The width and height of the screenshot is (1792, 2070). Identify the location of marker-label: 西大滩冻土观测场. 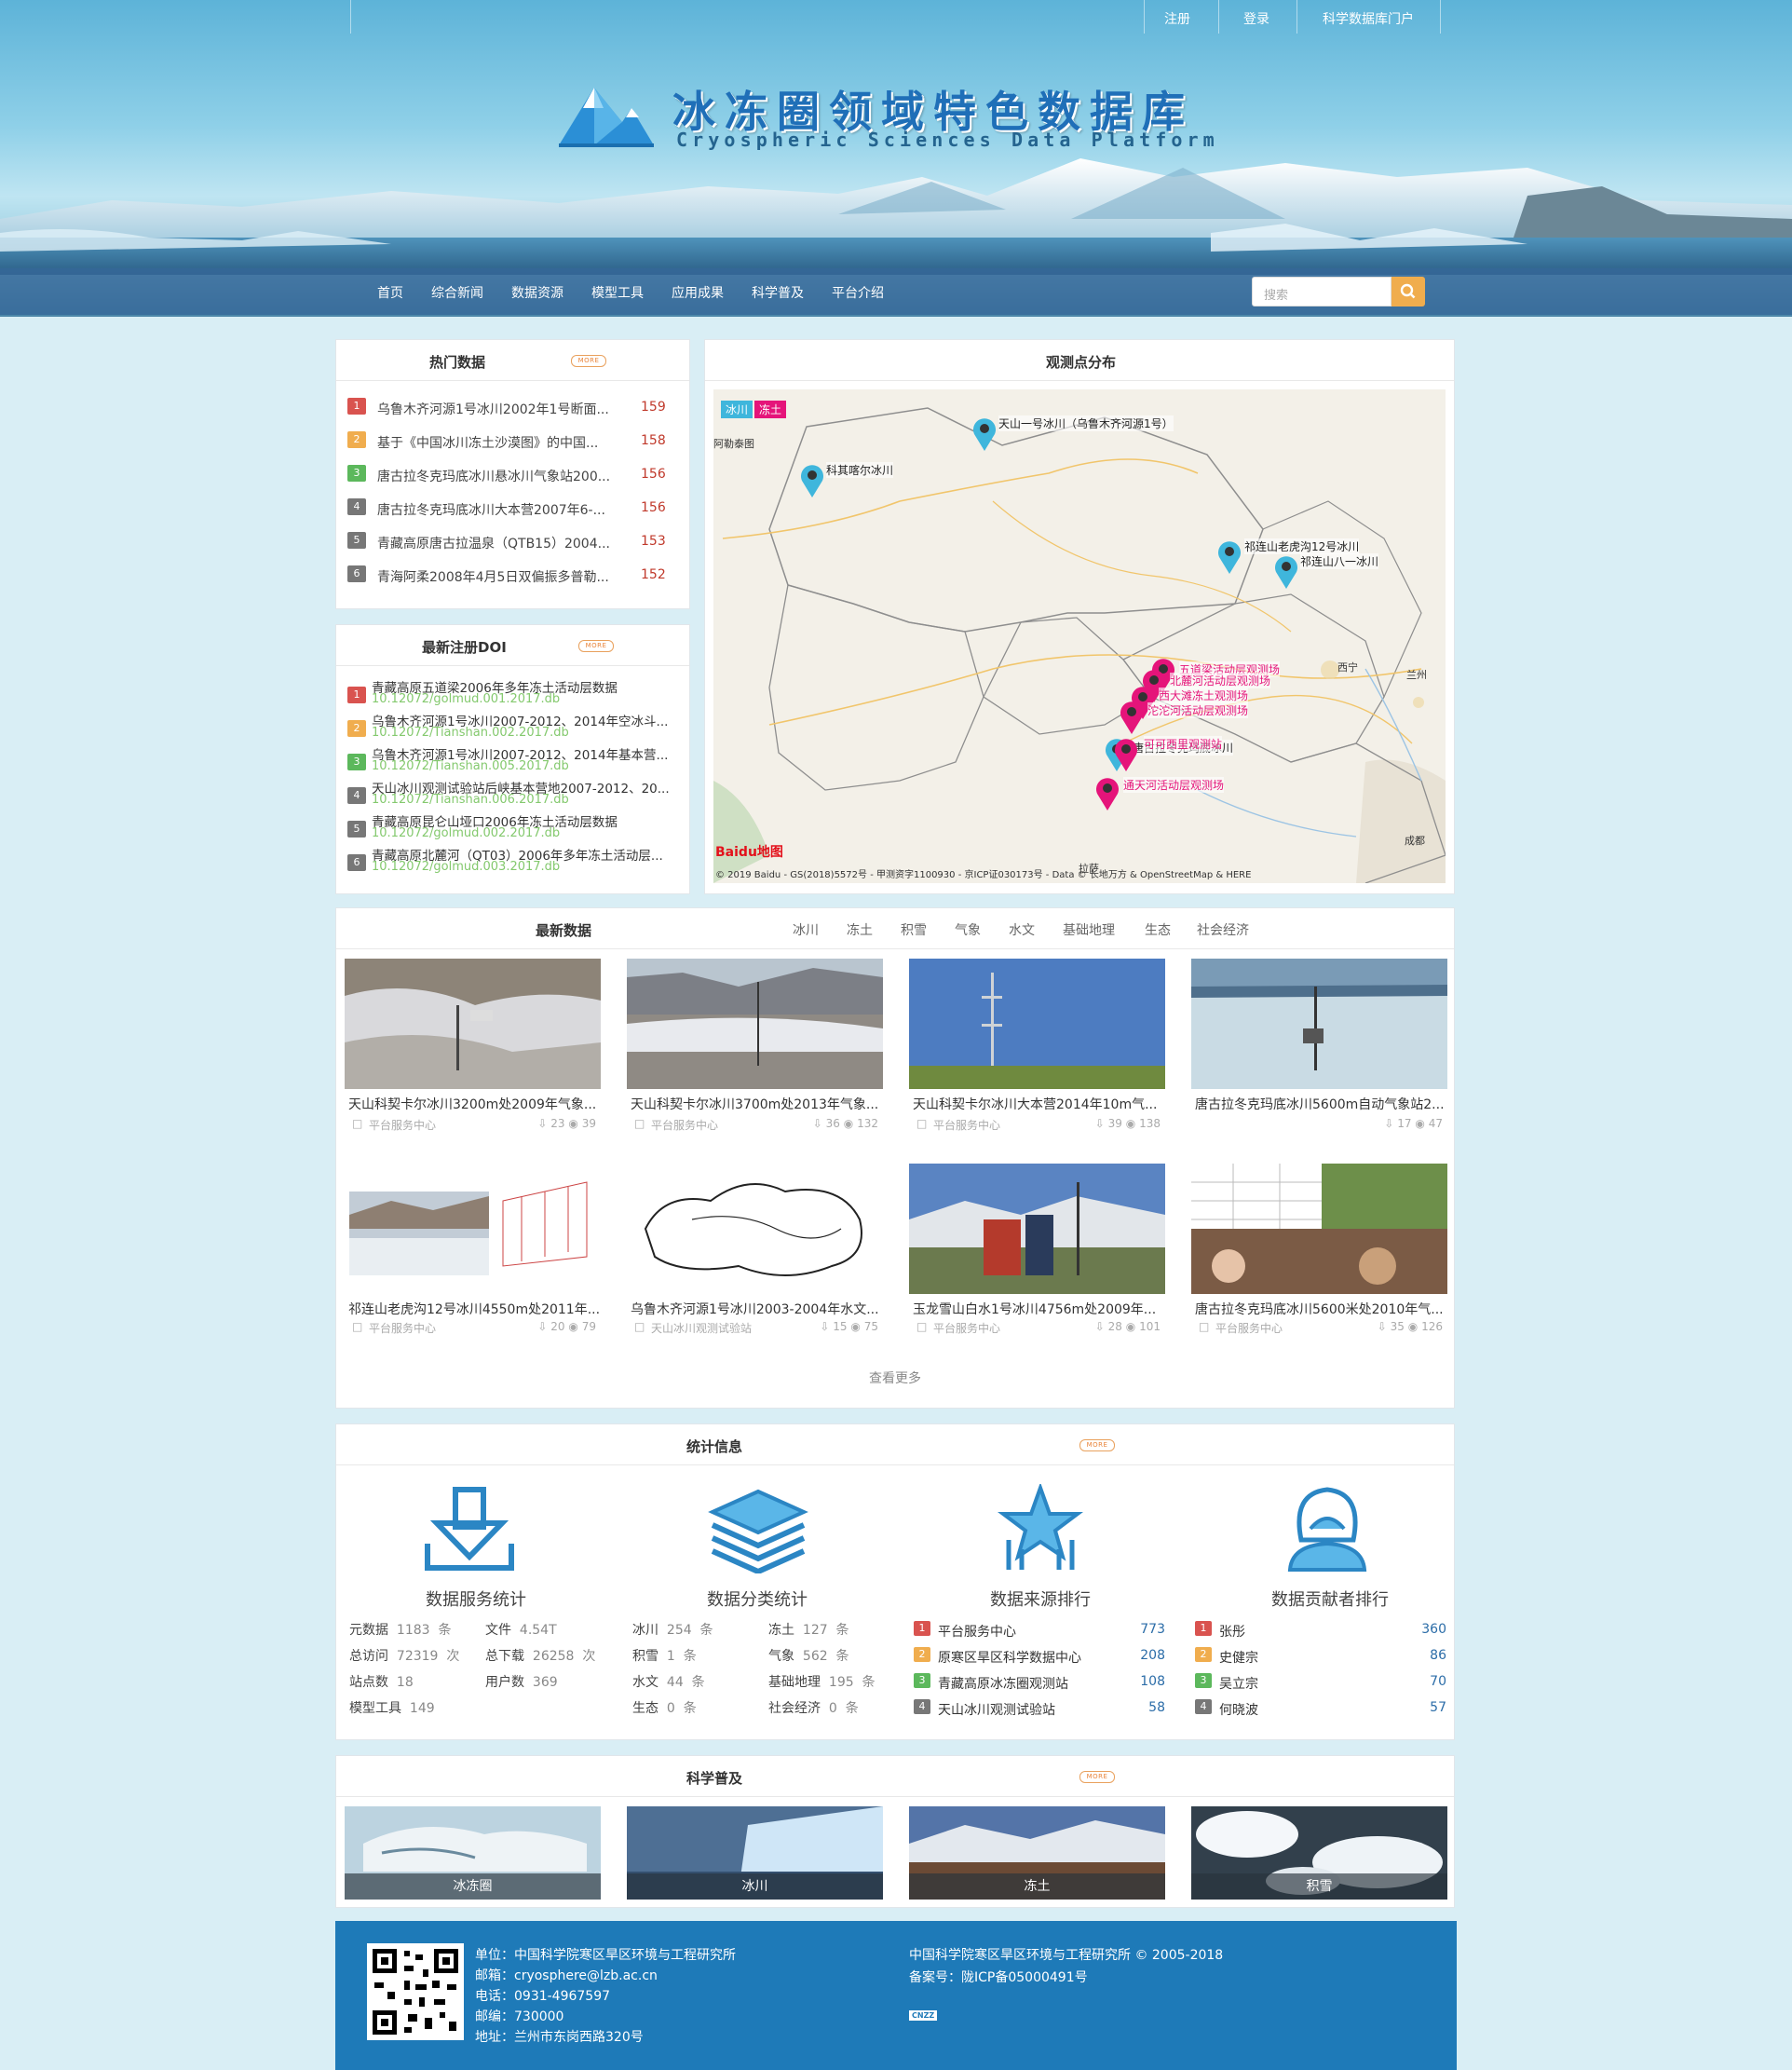
(1204, 695).